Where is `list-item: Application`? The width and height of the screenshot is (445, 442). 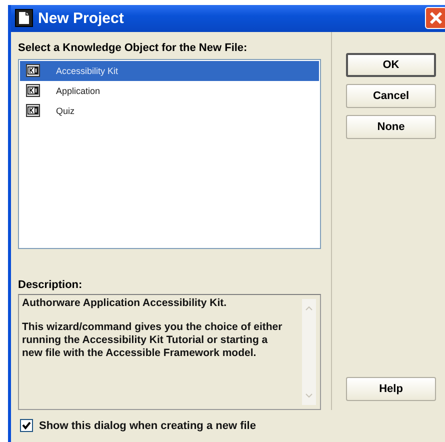 list-item: Application is located at coordinates (169, 90).